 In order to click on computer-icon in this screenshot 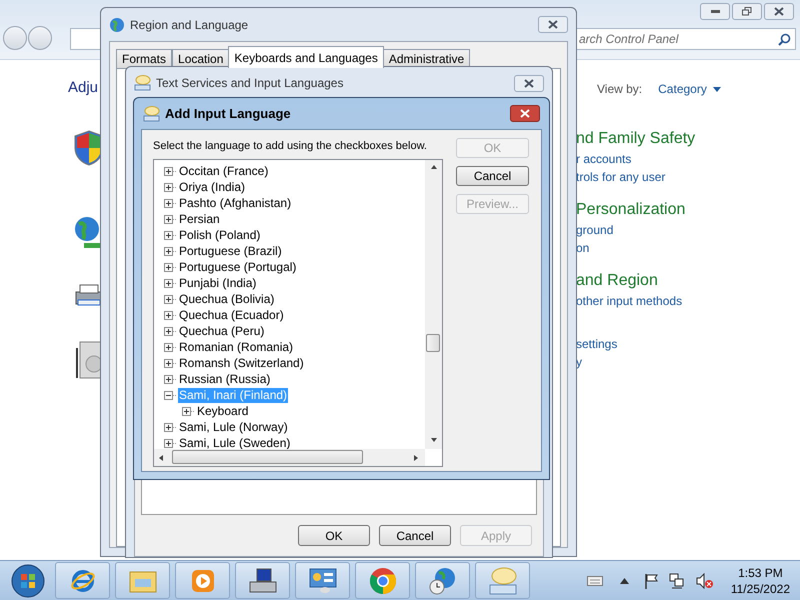, I will do `click(263, 581)`.